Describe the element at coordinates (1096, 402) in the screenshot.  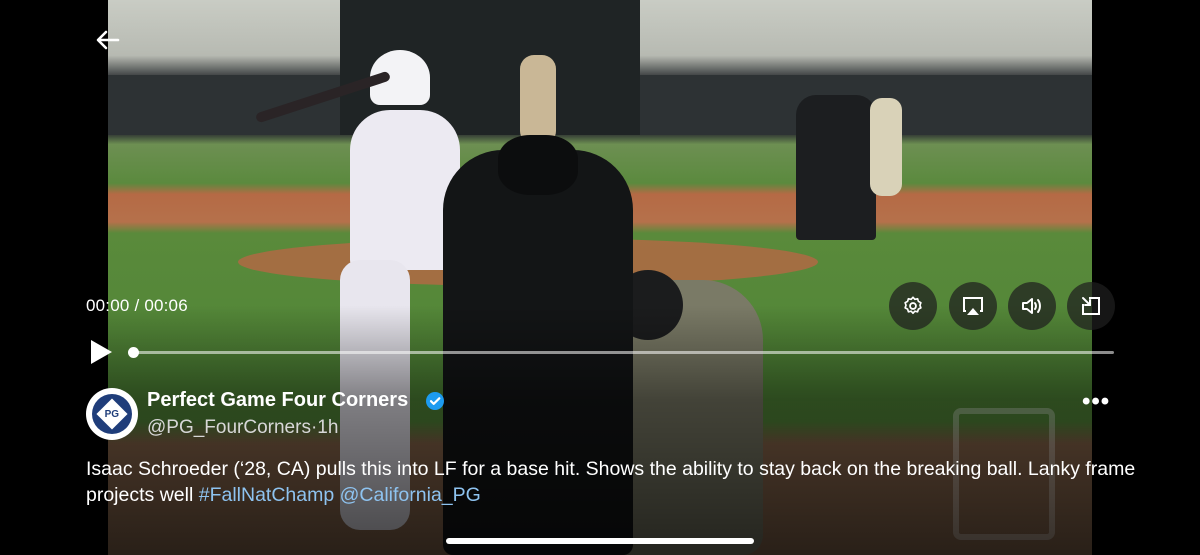
I see `more-options-icon: •••` at that location.